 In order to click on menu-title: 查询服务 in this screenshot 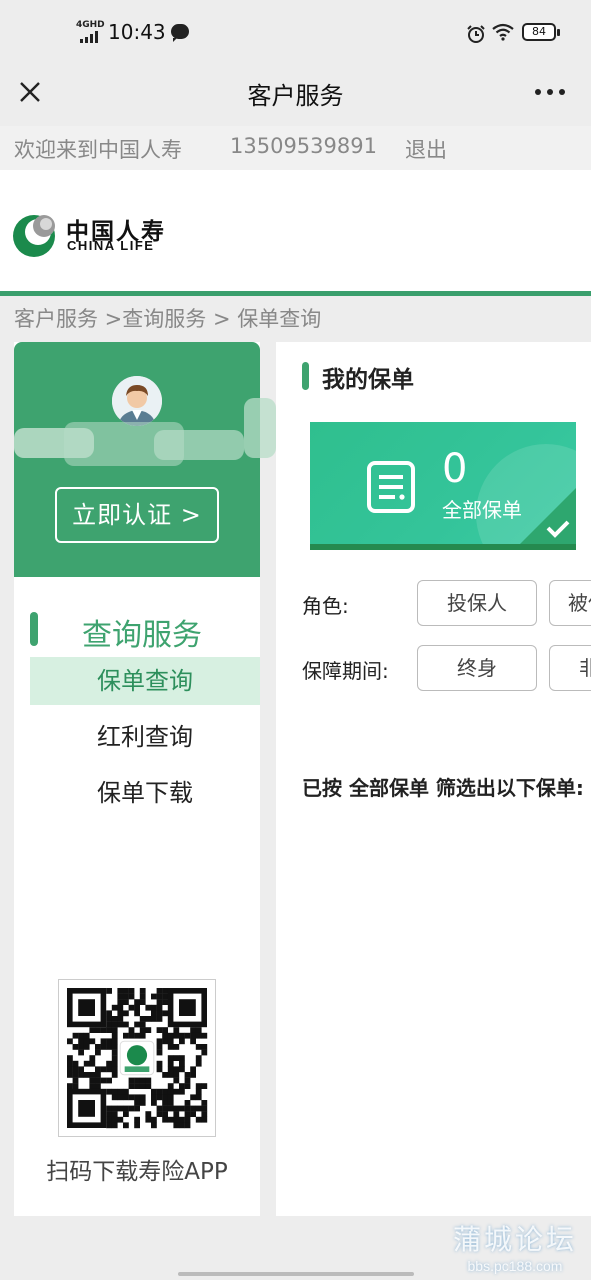, I will do `click(142, 635)`.